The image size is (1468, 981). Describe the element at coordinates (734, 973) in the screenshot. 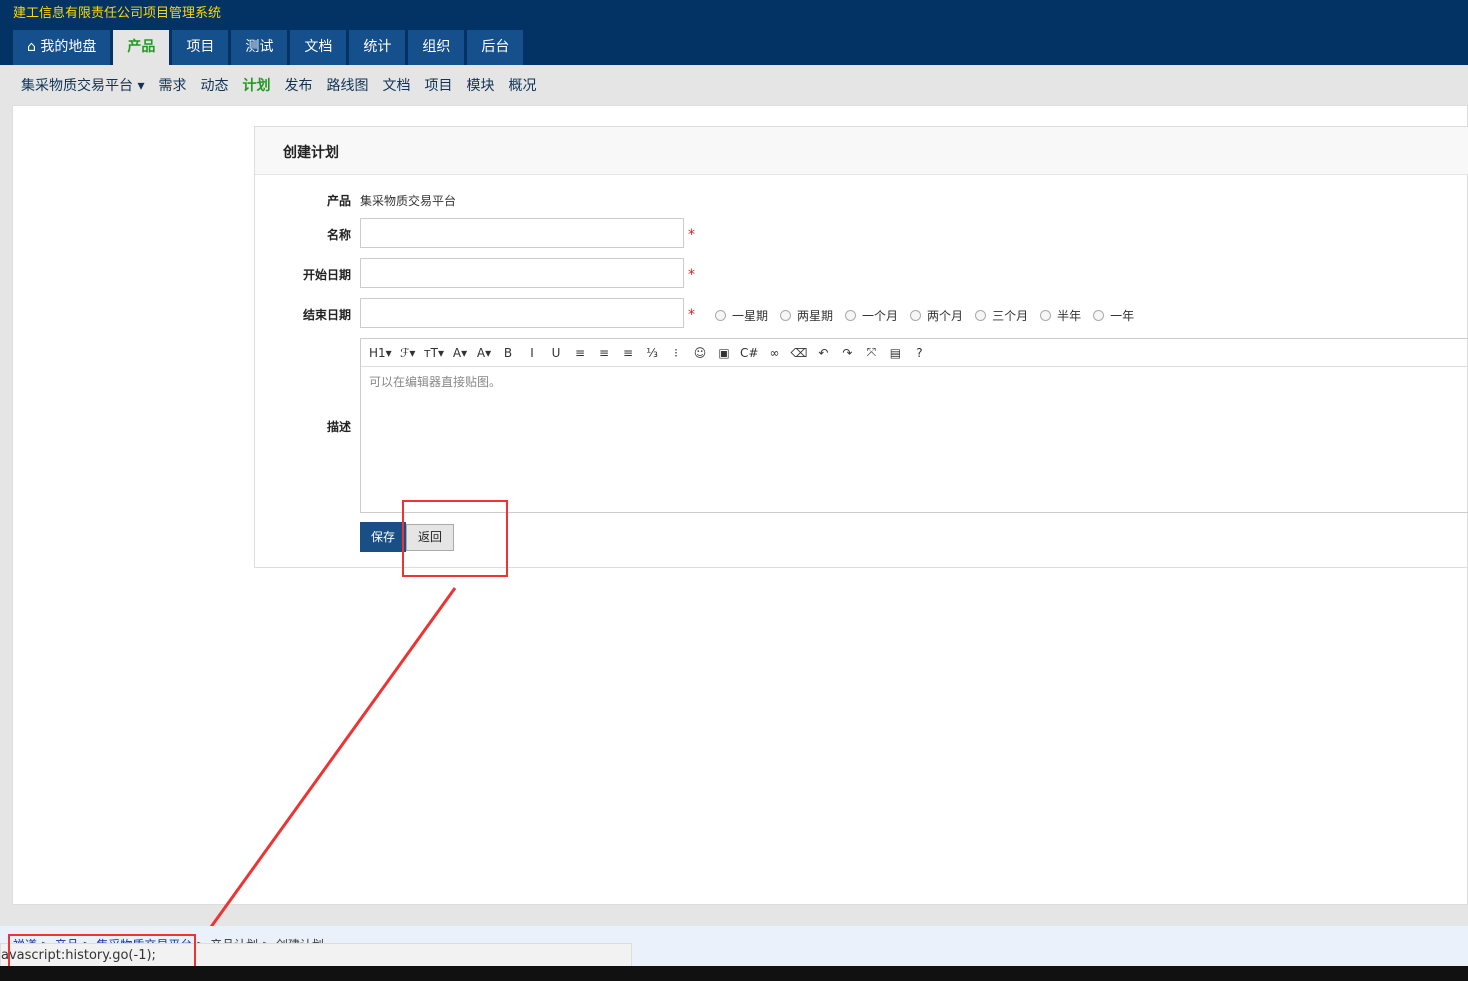

I see `taskbar` at that location.